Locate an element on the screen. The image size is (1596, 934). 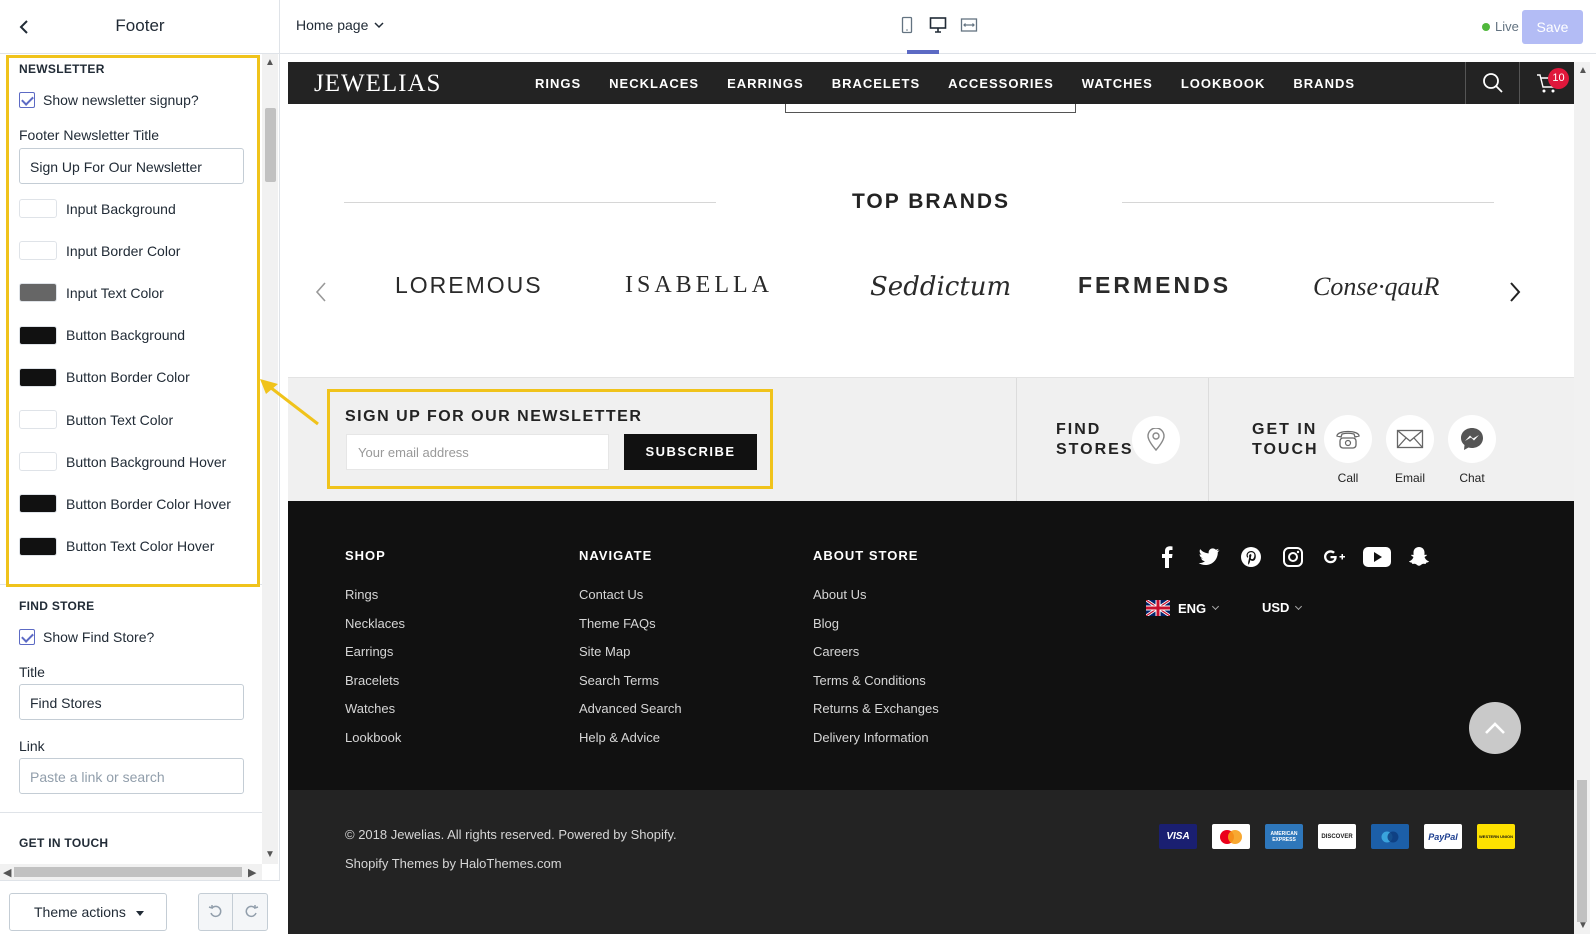
brand-logo: ISABELLA is located at coordinates (699, 285).